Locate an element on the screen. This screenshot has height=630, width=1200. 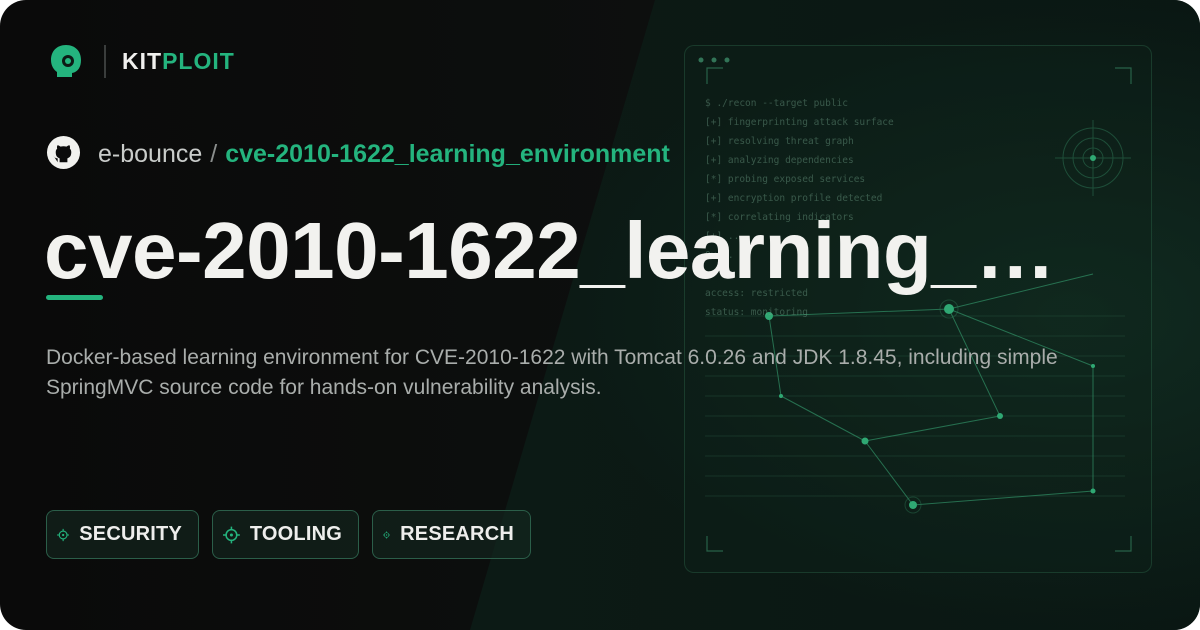
kitploit-head-icon is located at coordinates (66, 61).